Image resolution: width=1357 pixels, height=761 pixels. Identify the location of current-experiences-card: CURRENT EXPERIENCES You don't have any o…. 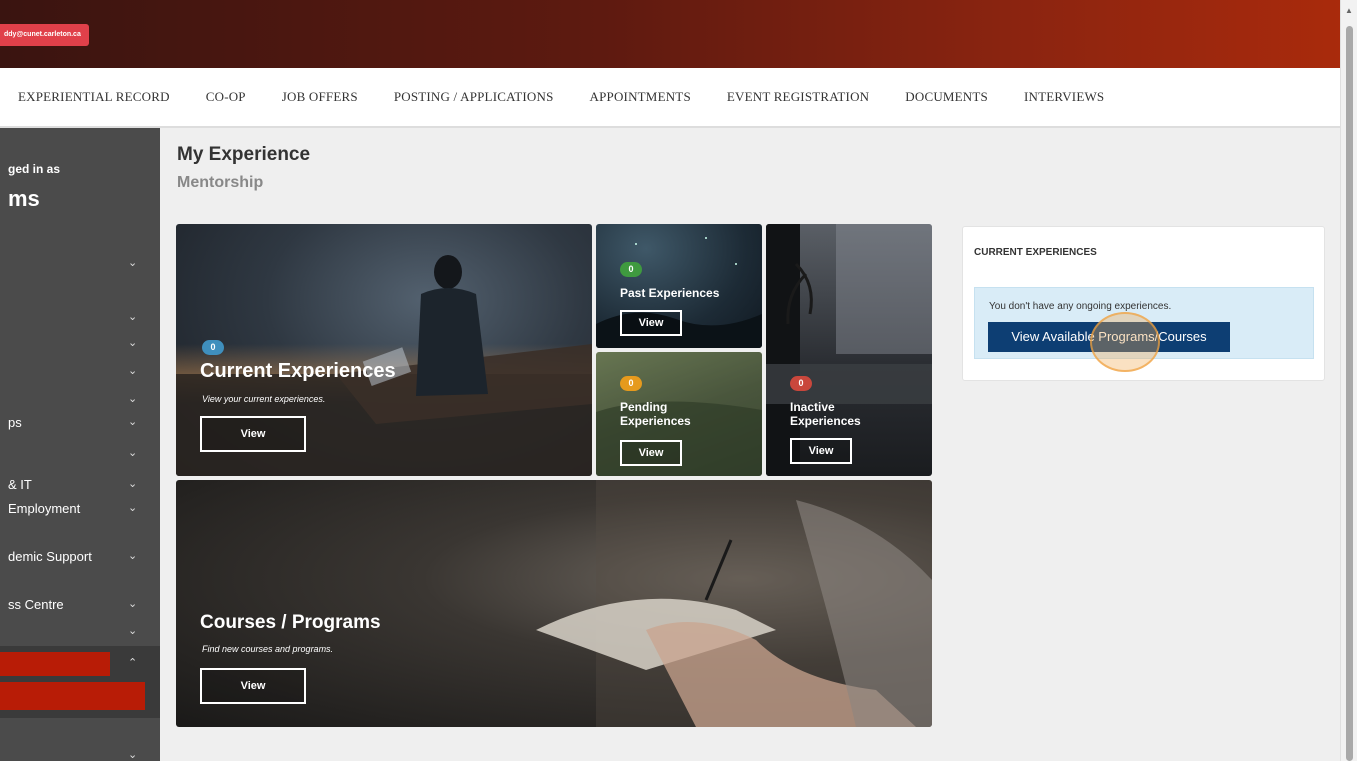
(1143, 303).